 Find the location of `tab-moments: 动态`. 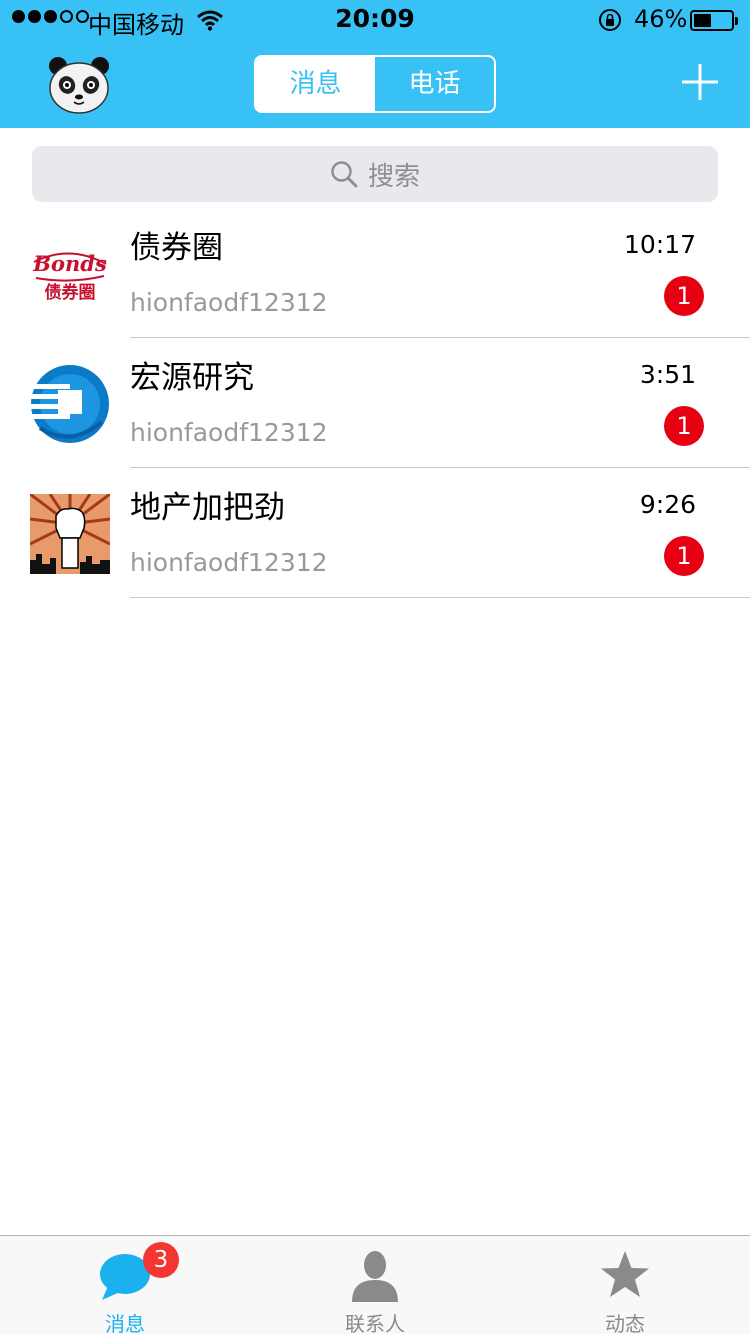

tab-moments: 动态 is located at coordinates (625, 1286).